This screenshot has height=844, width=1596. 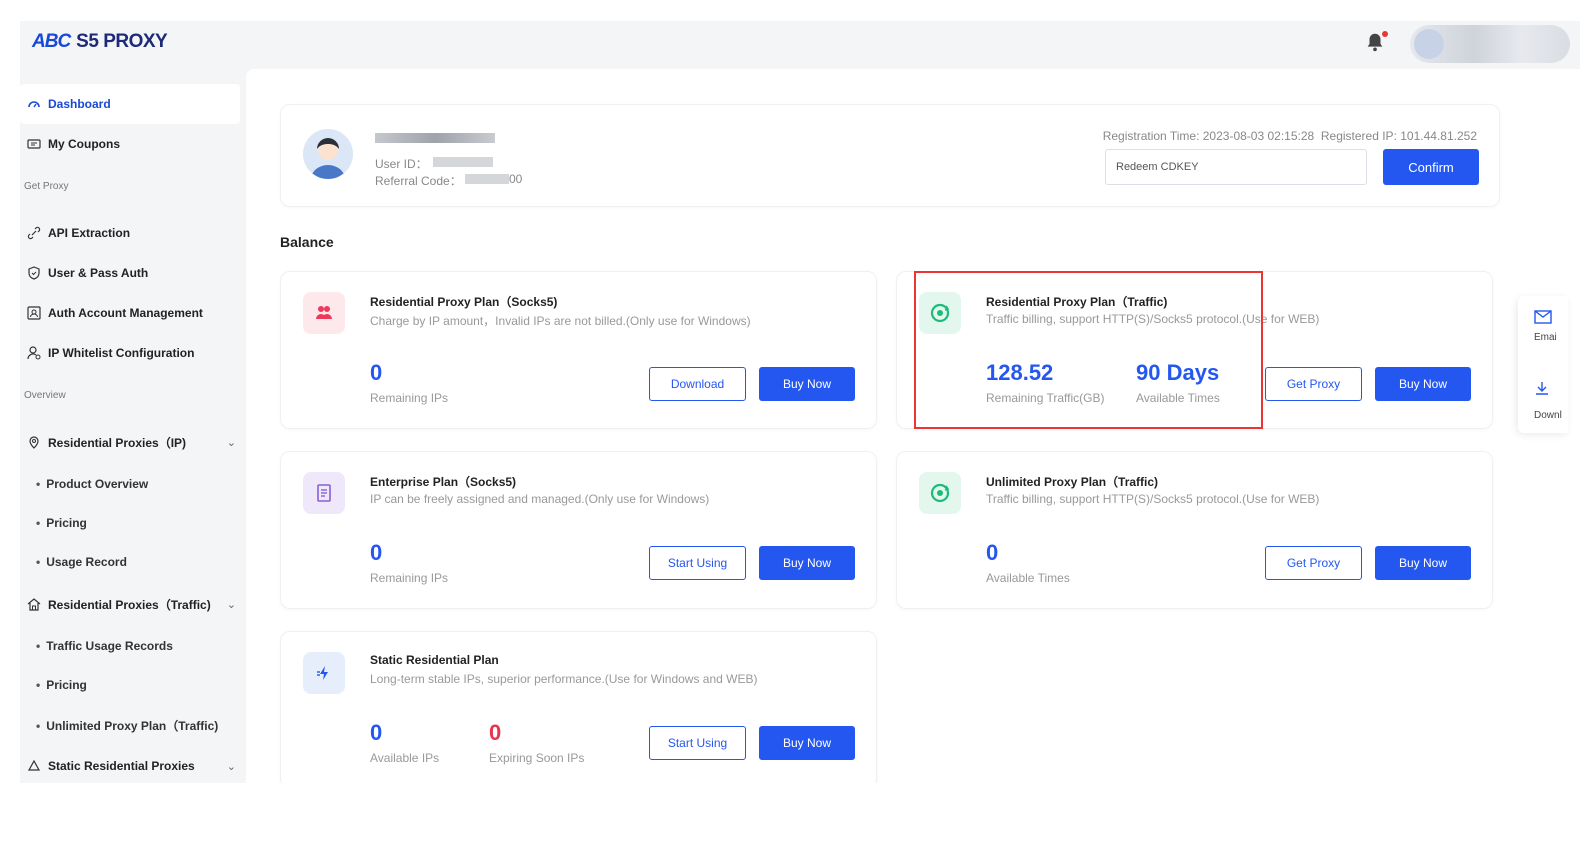 I want to click on section-get-proxy: Get Proxy, so click(x=46, y=186).